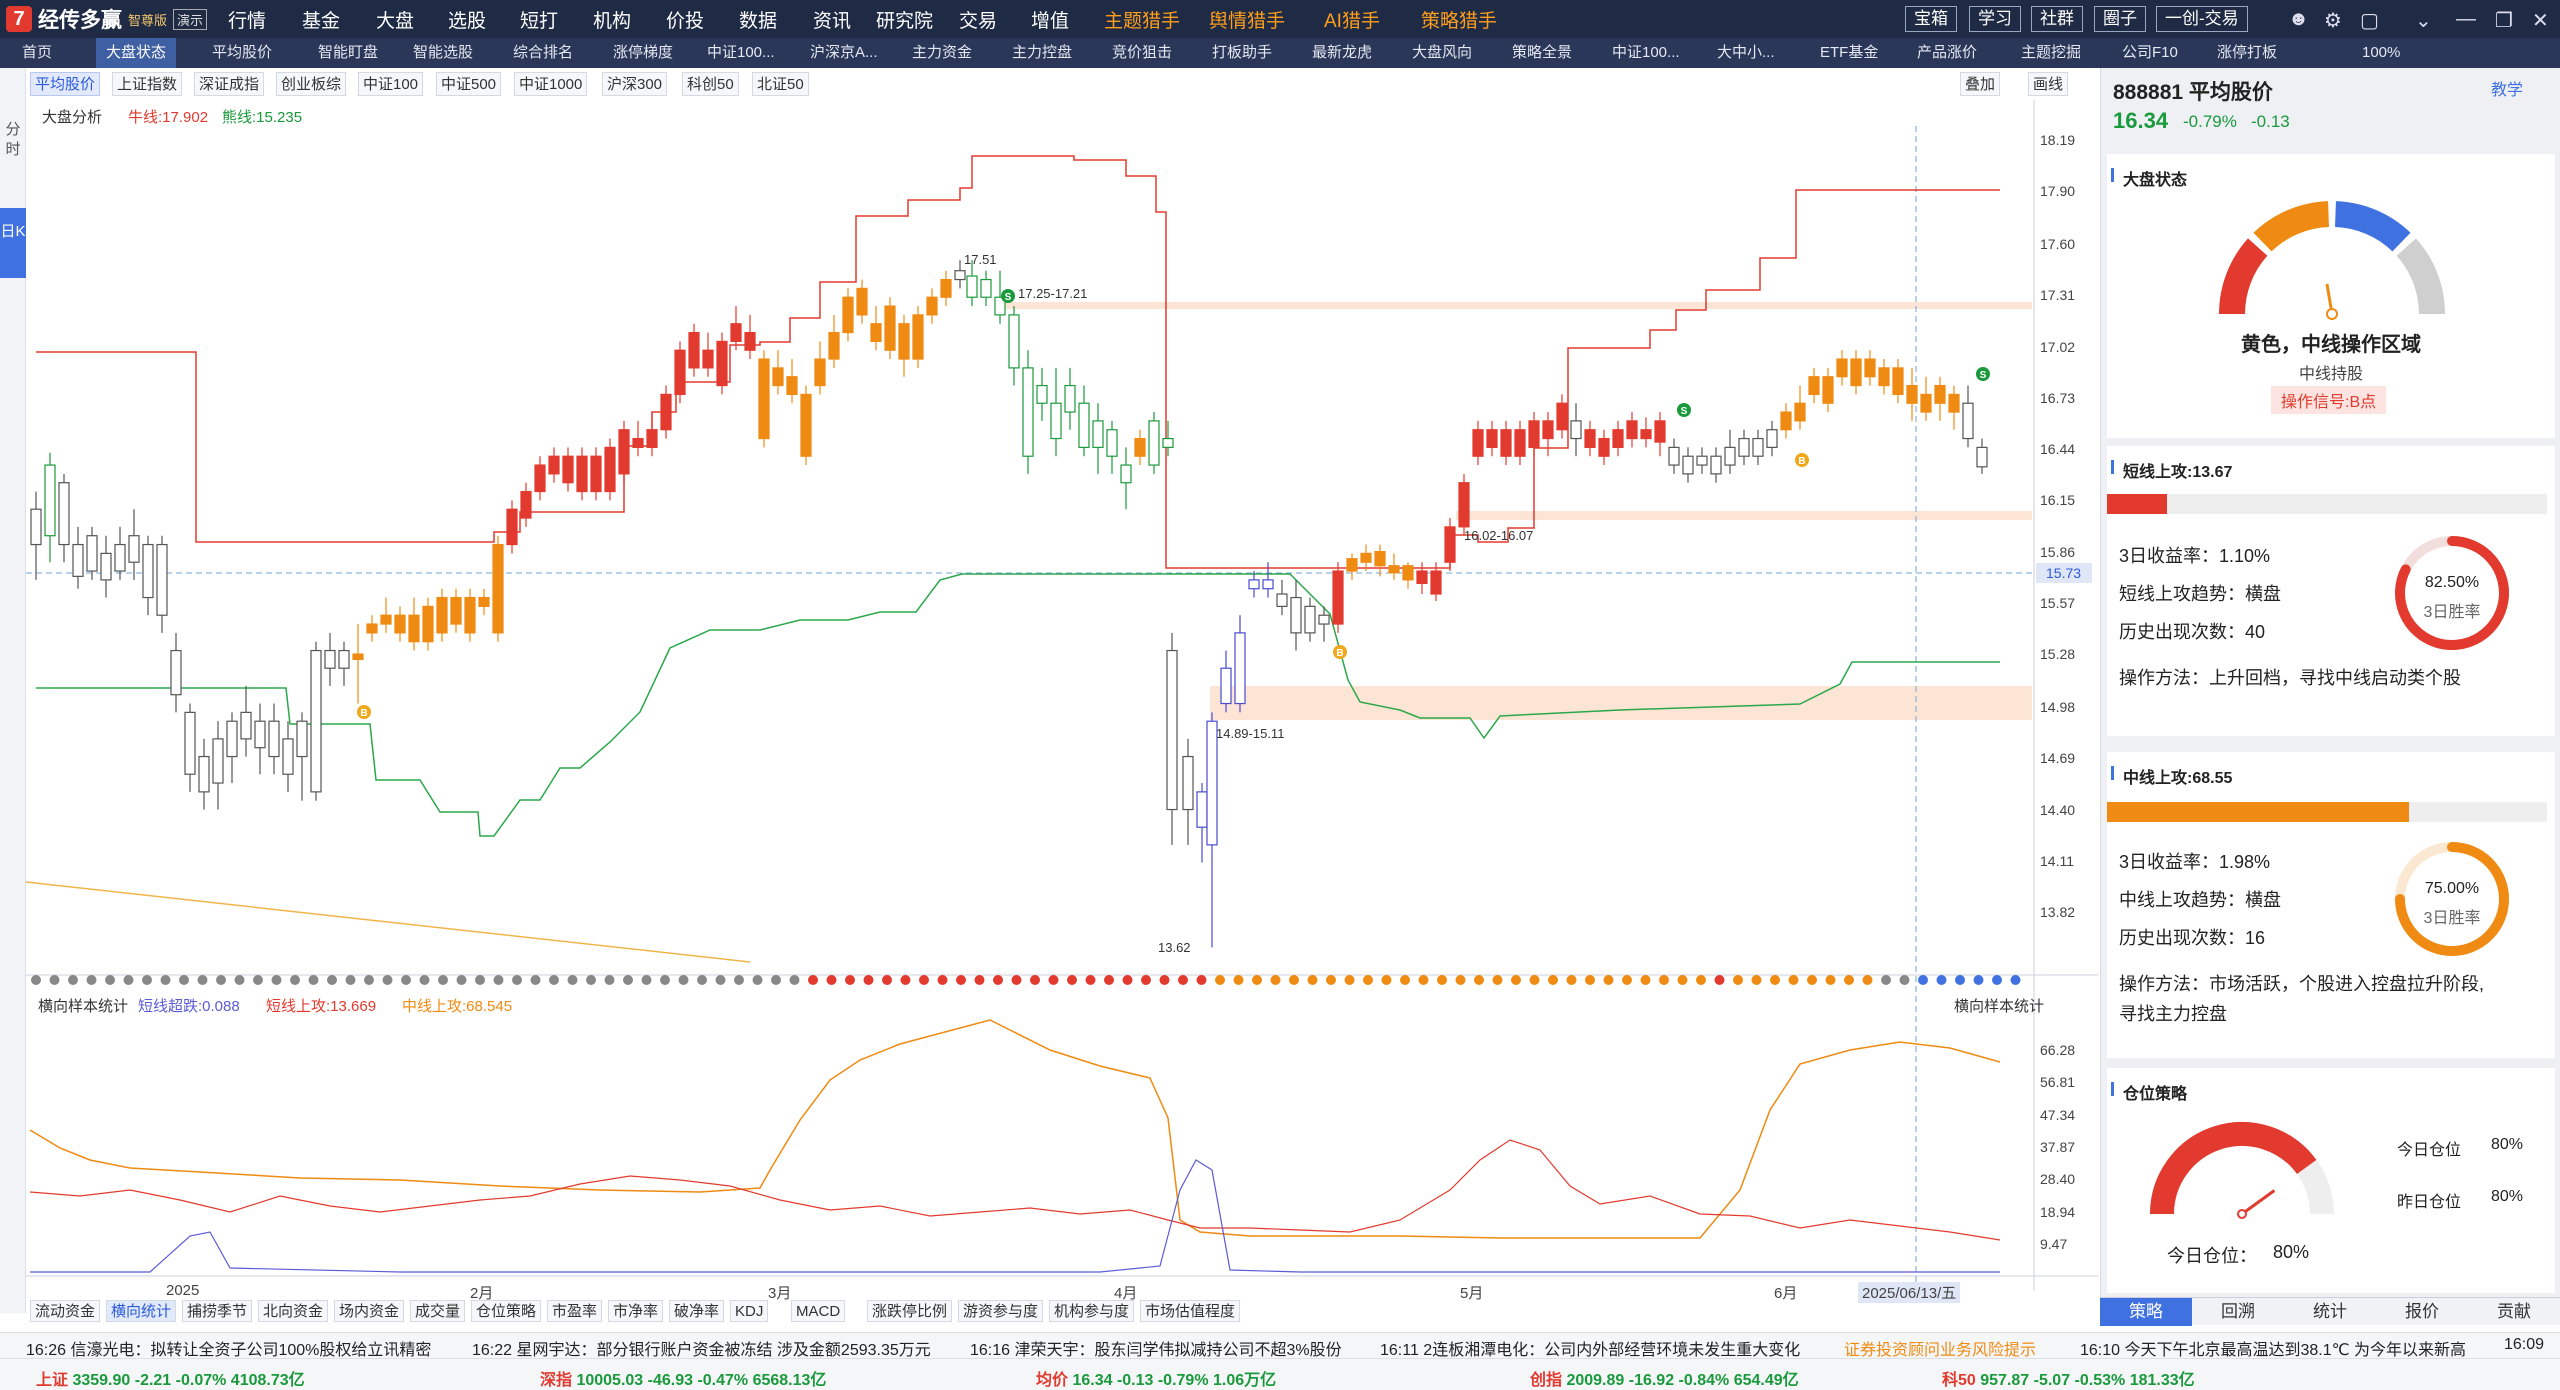 This screenshot has width=2560, height=1390. I want to click on indicator-tab: 市净率, so click(636, 1311).